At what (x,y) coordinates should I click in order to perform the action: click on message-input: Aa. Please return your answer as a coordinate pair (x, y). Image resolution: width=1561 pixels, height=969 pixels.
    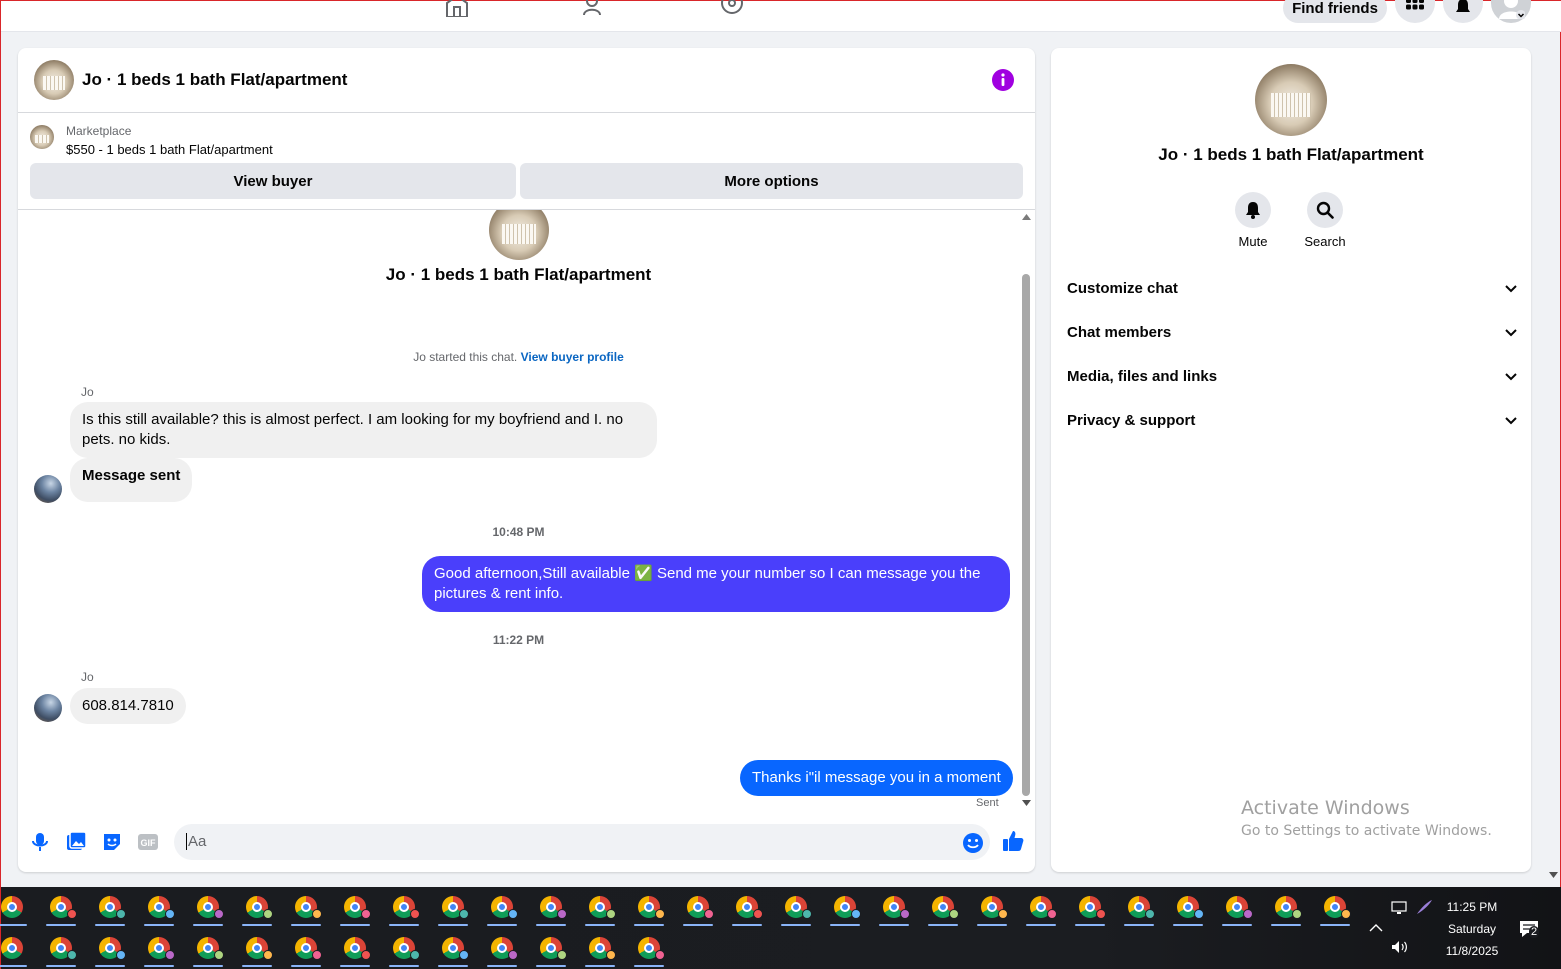
    Looking at the image, I should click on (582, 842).